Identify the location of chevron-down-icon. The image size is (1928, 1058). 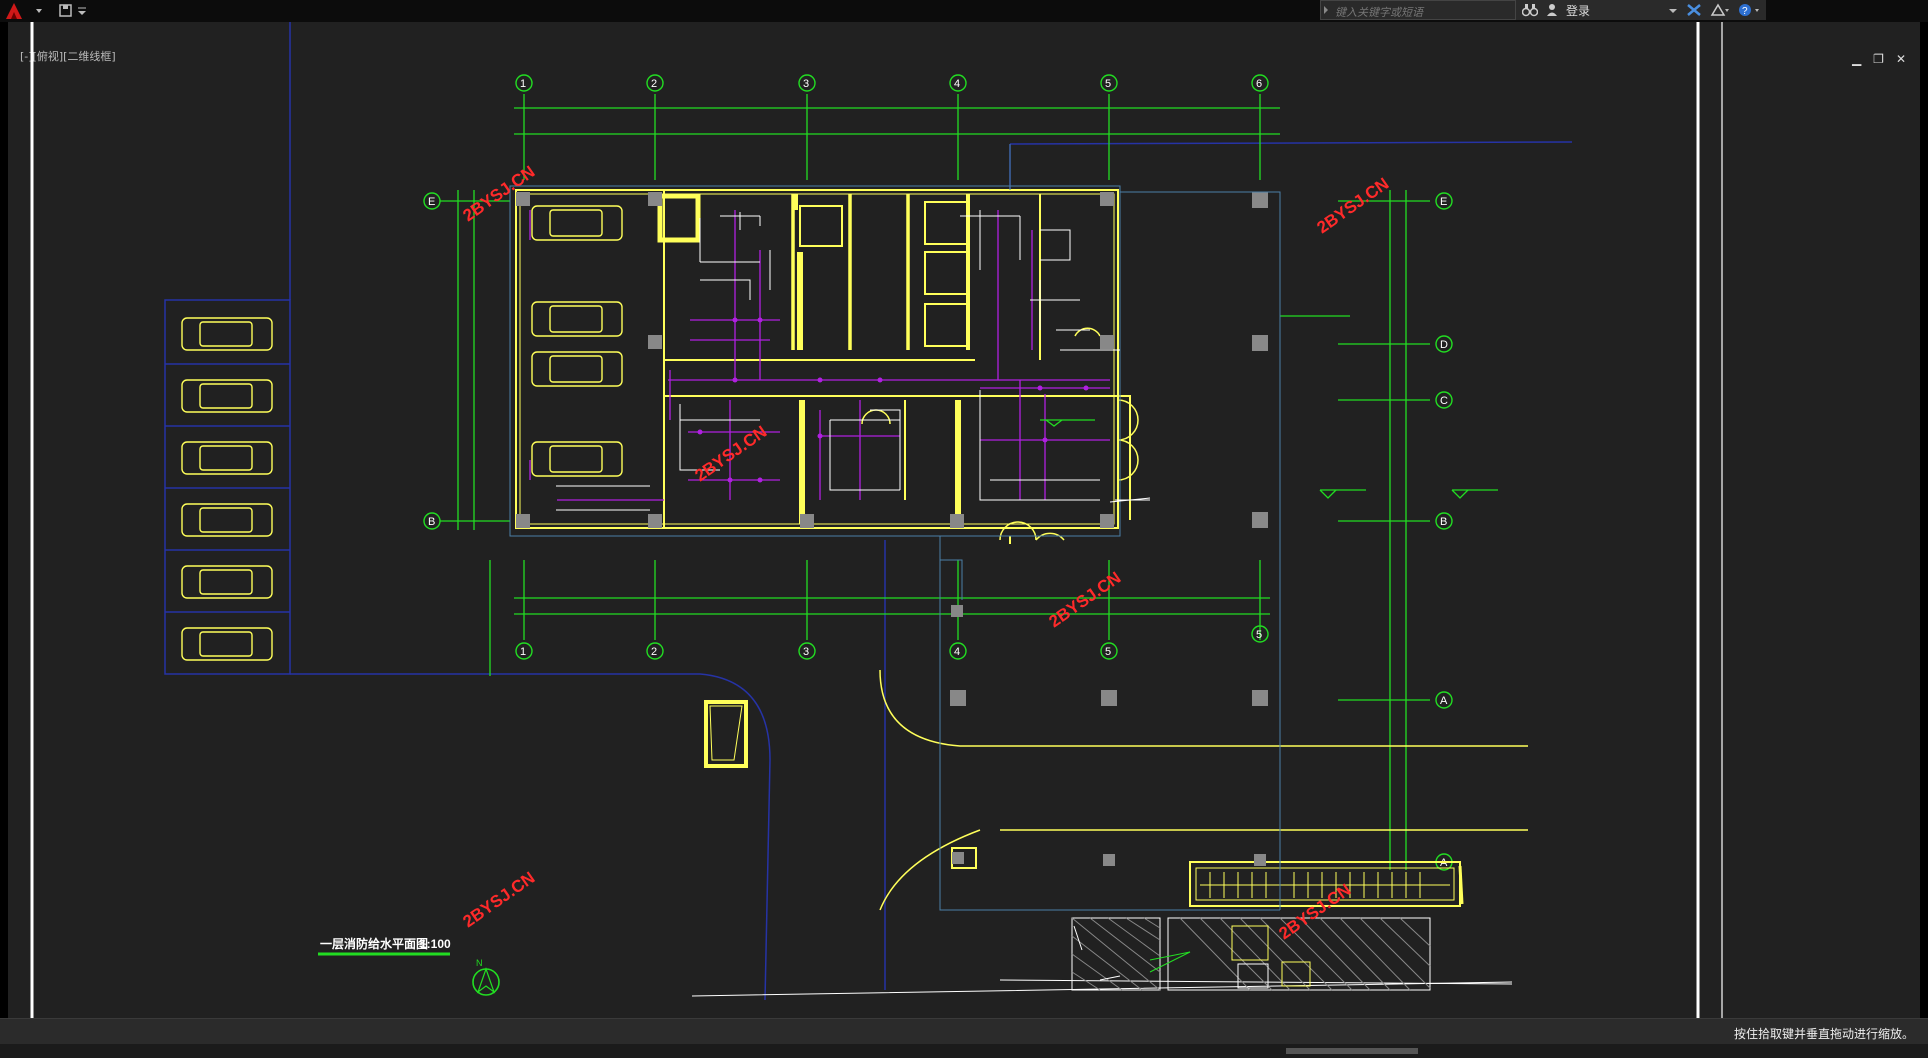
(1673, 10).